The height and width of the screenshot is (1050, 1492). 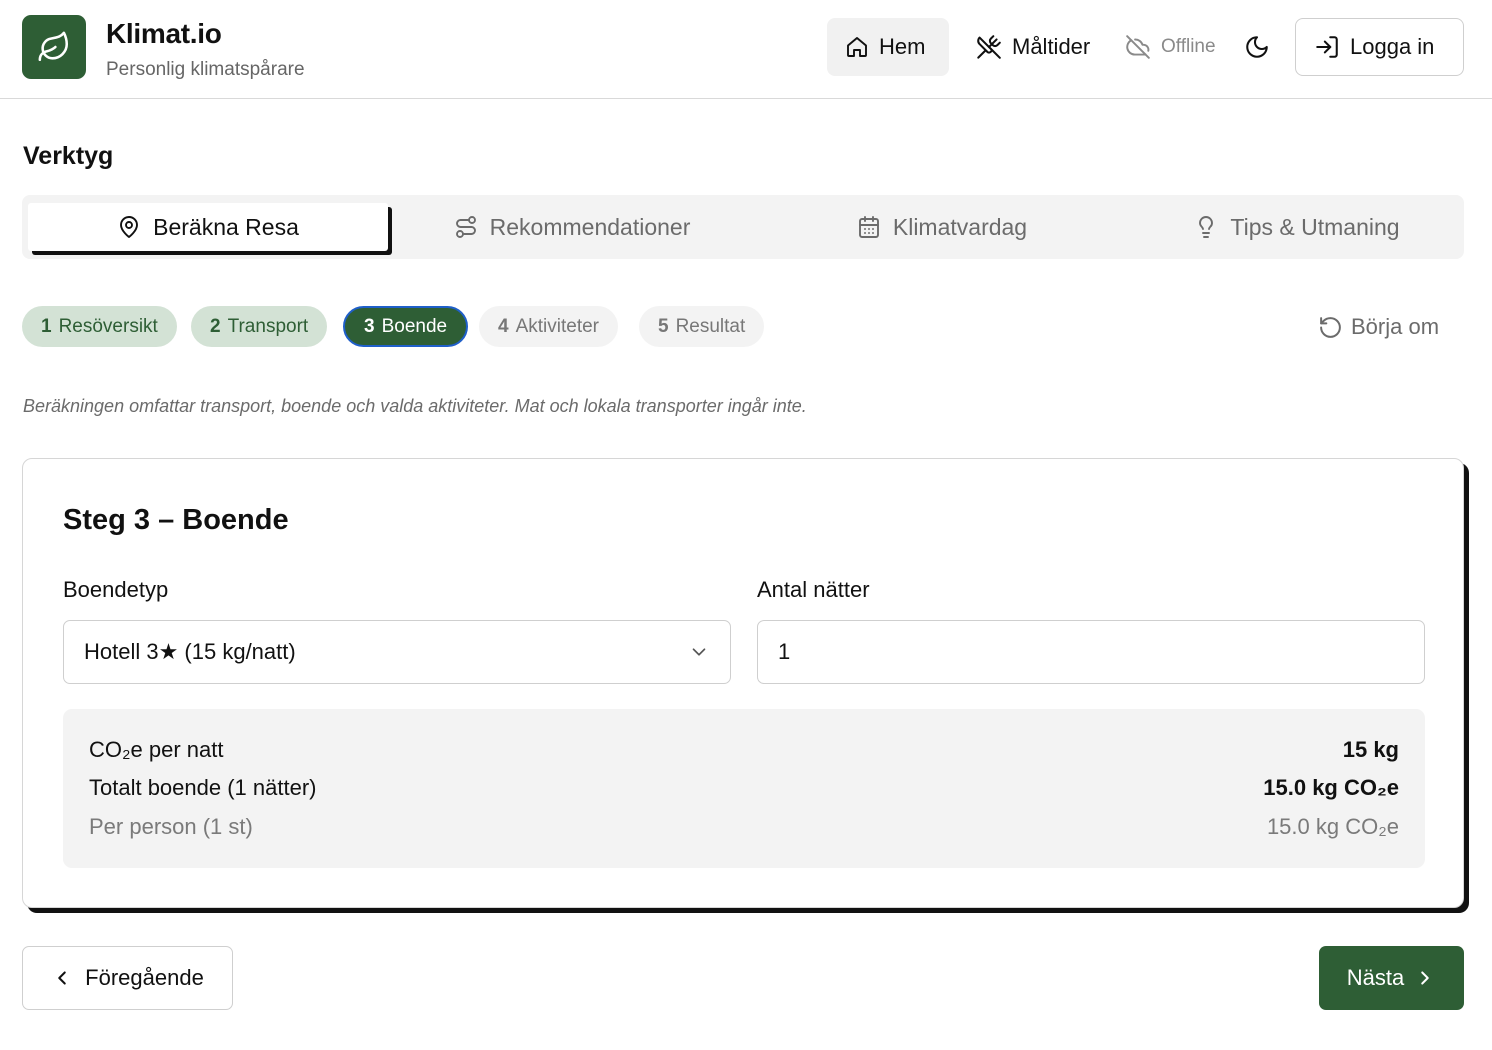 I want to click on select-value: Hotell 3★ (15 kg/natt), so click(x=190, y=651).